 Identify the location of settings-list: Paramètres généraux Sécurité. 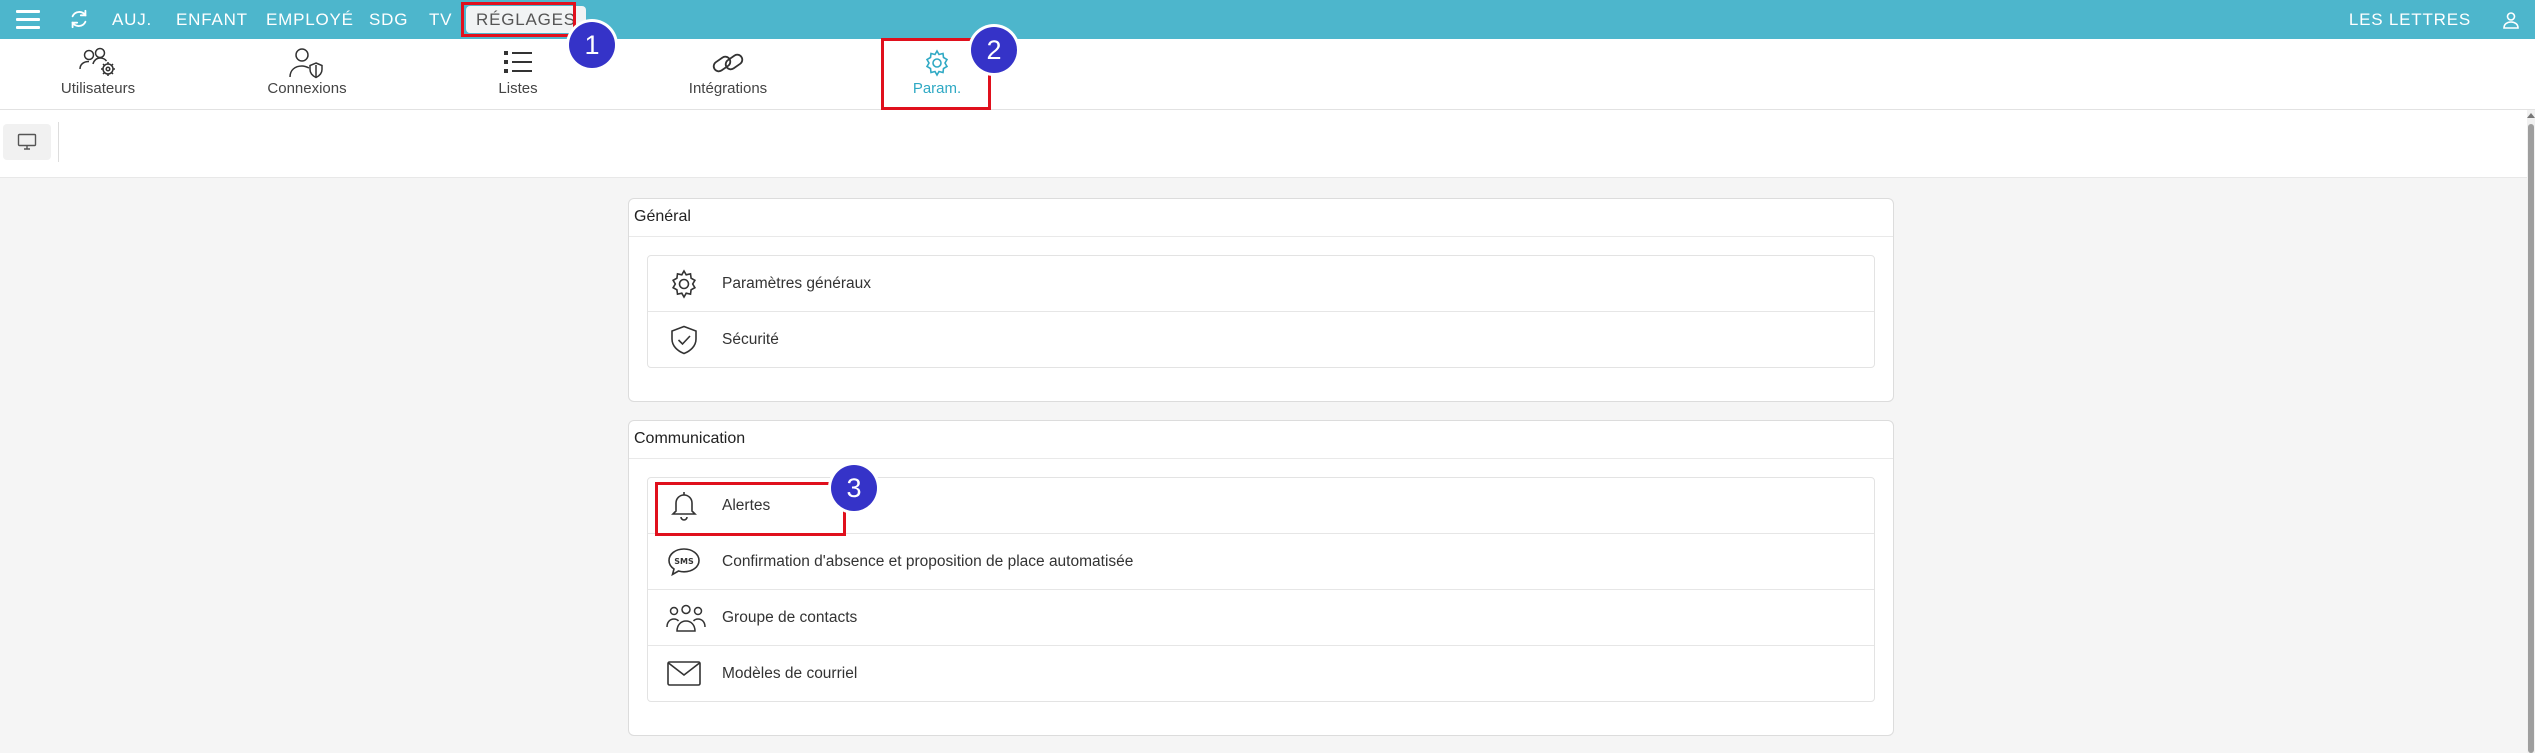
(1261, 311).